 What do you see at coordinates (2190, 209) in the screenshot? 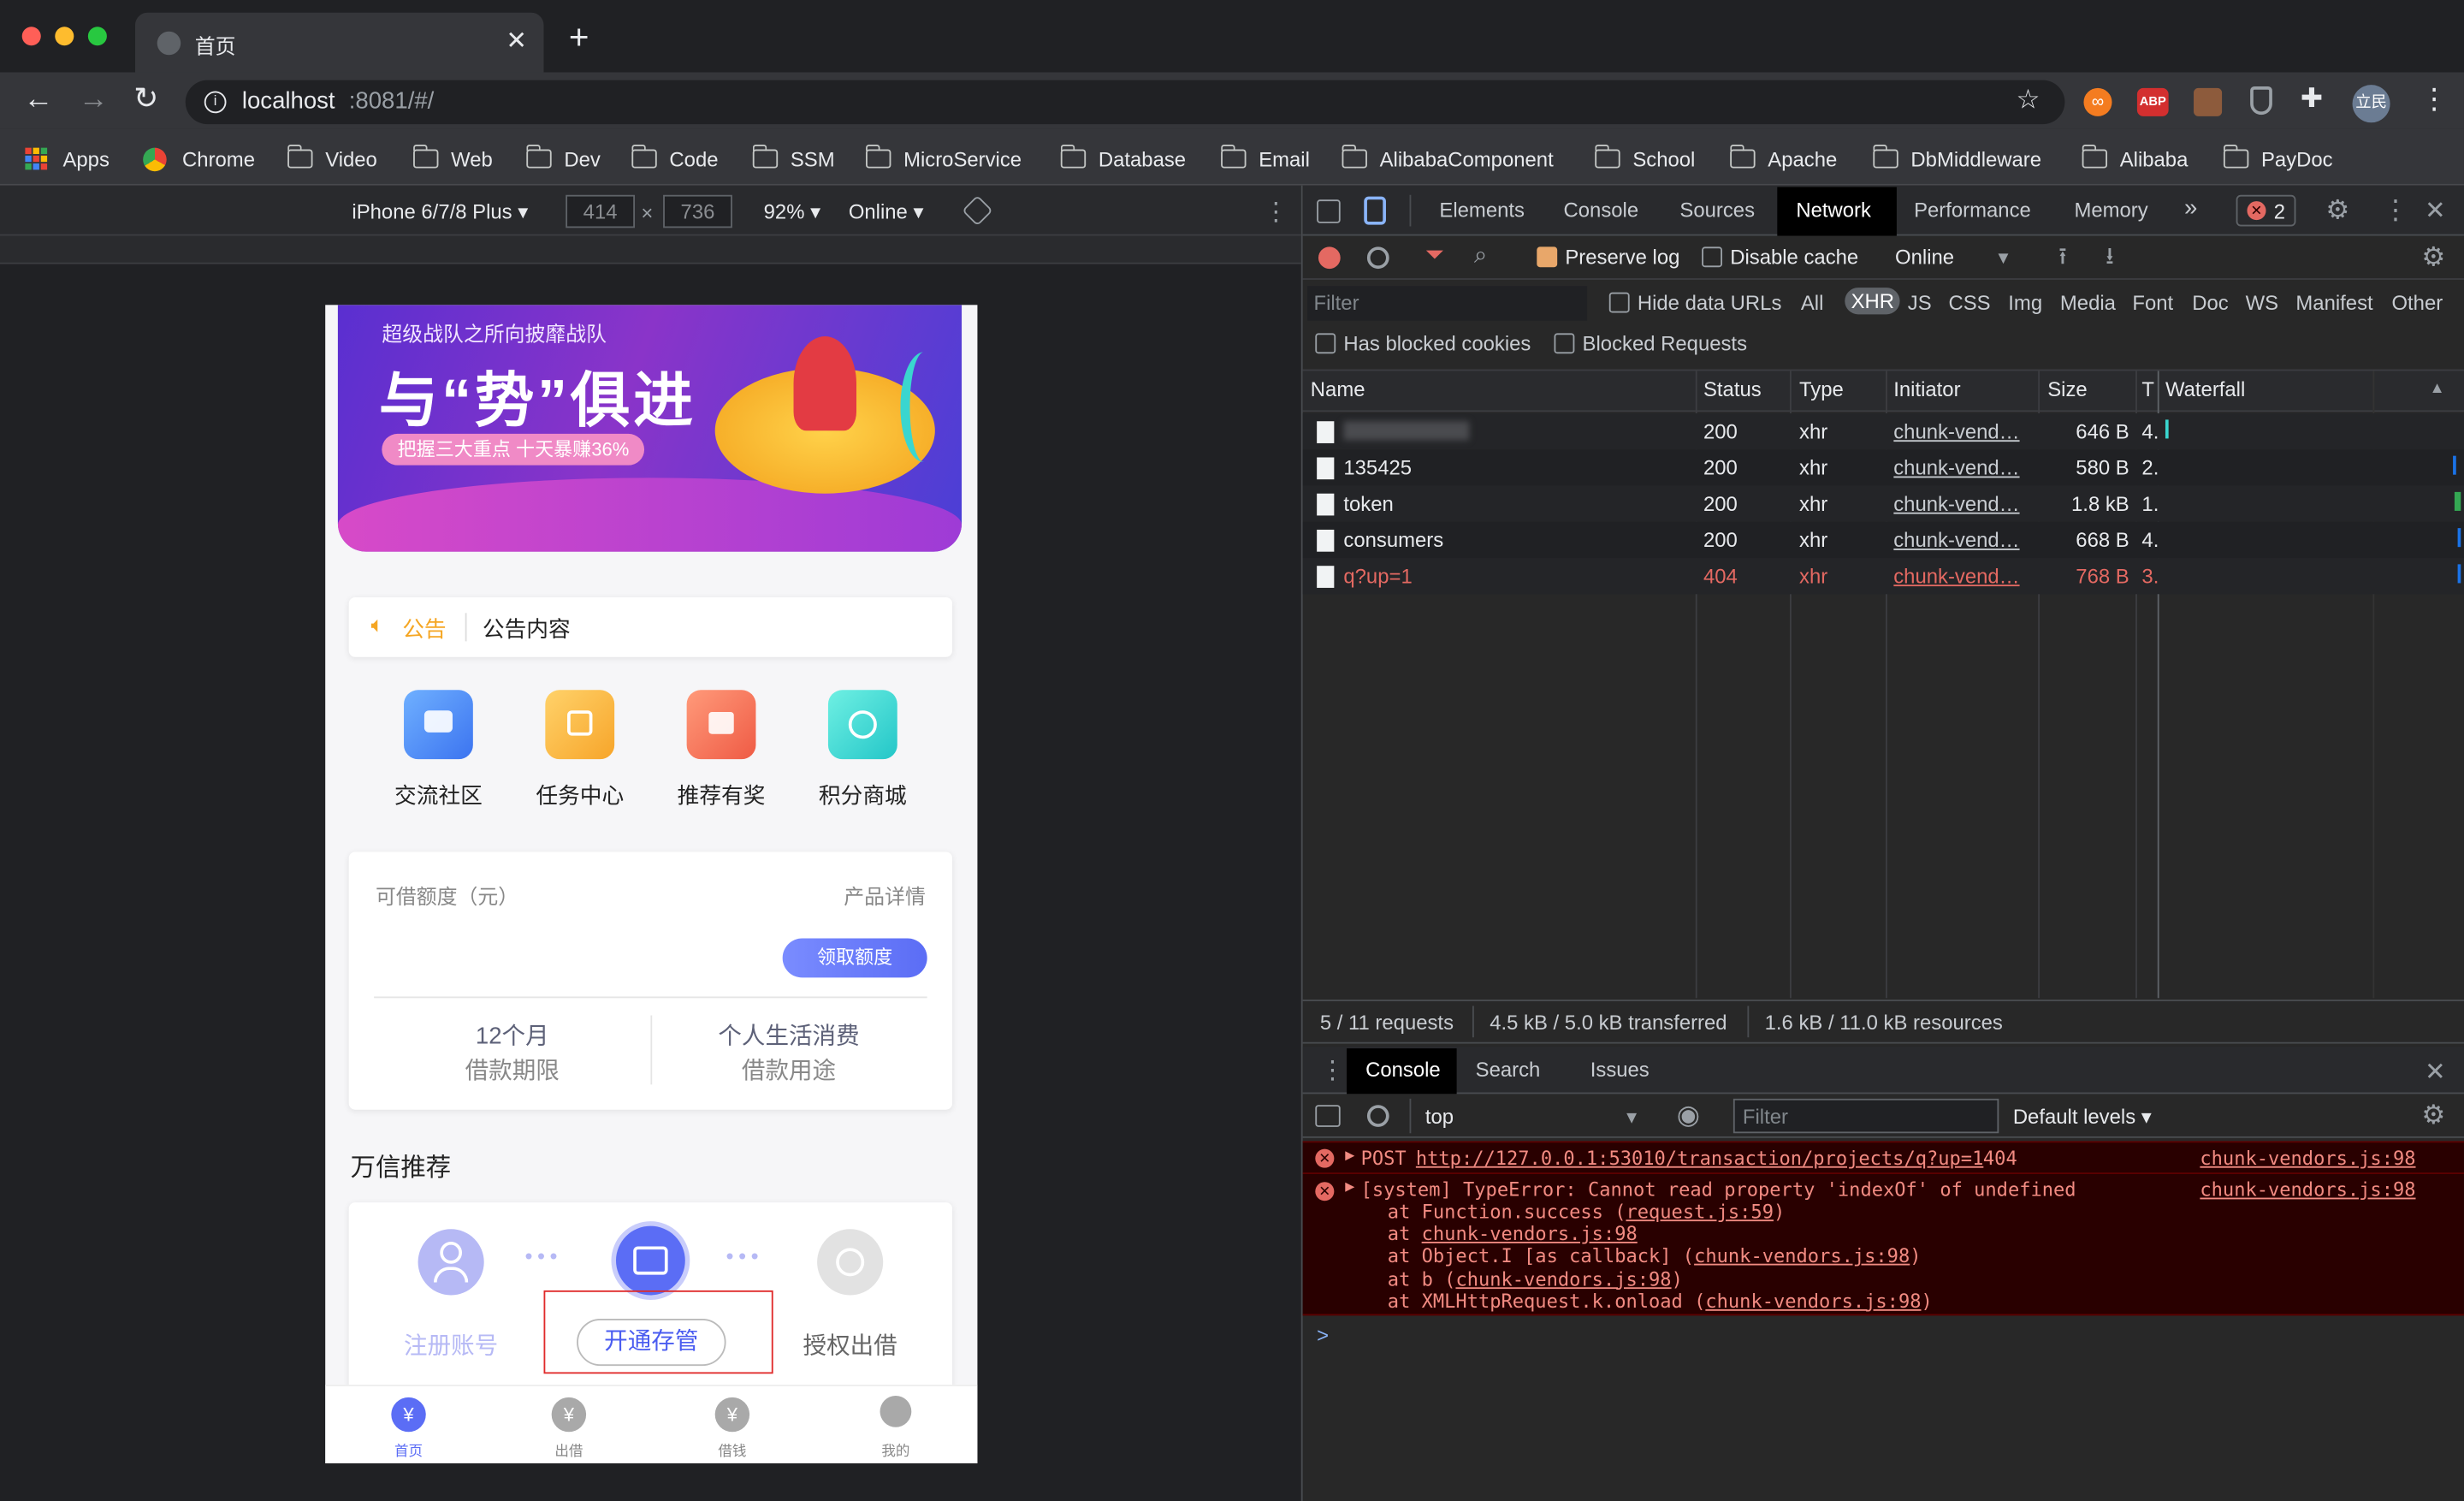
I see `more-tabs-icon: »` at bounding box center [2190, 209].